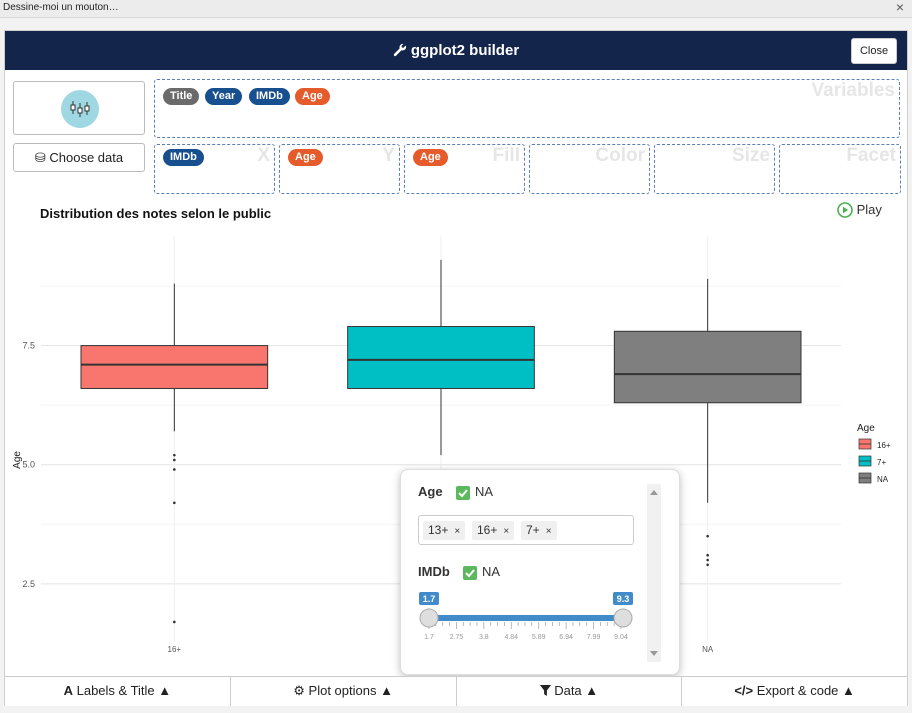 The image size is (912, 713). What do you see at coordinates (183, 157) in the screenshot?
I see `mapping-x-badge: IMDb` at bounding box center [183, 157].